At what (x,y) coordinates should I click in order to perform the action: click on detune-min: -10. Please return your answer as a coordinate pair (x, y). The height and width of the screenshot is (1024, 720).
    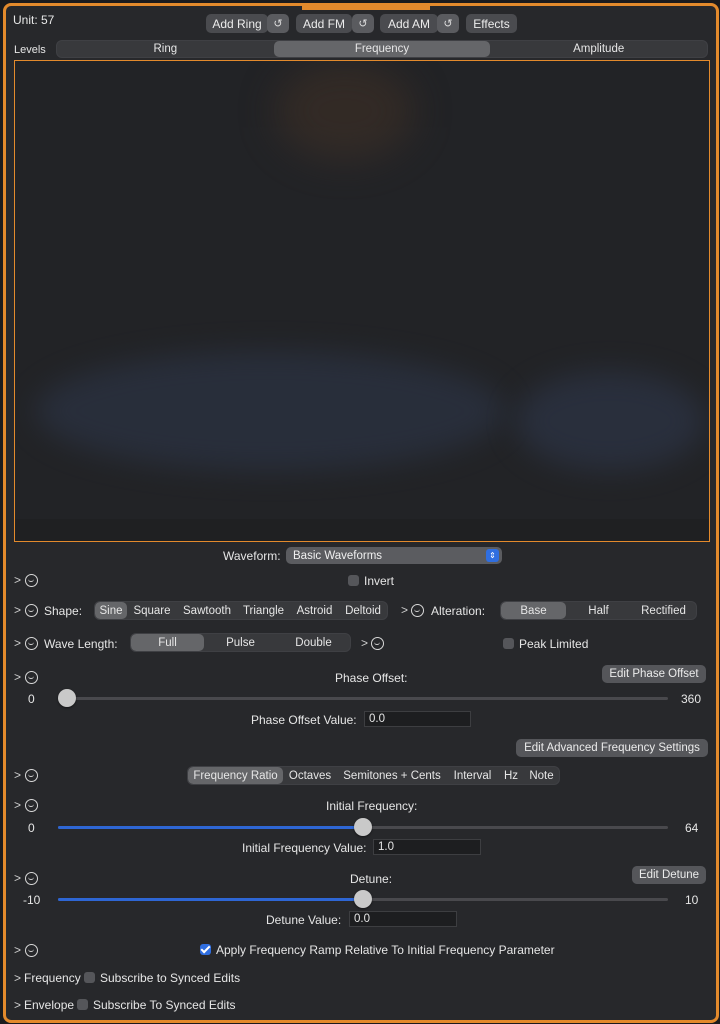
    Looking at the image, I should click on (32, 900).